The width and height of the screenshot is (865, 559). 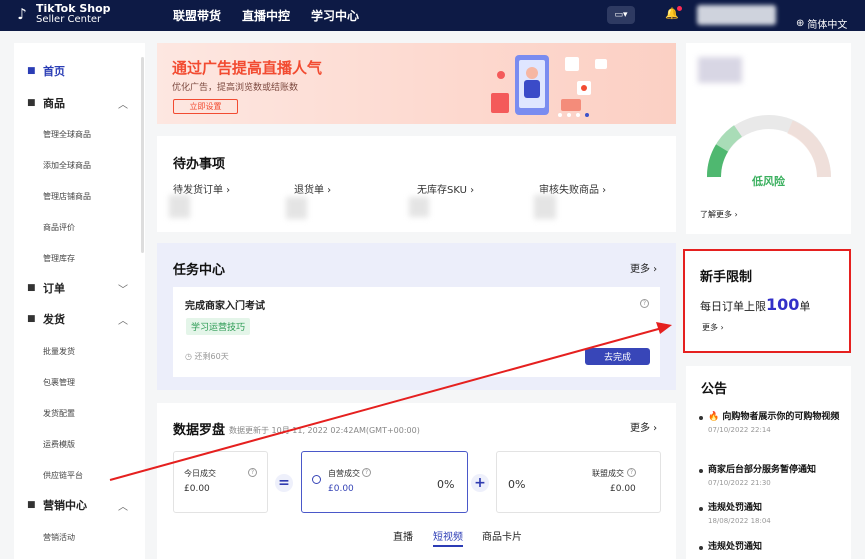 I want to click on sidebar-item-product-reviews: 商品评价, so click(x=79, y=227).